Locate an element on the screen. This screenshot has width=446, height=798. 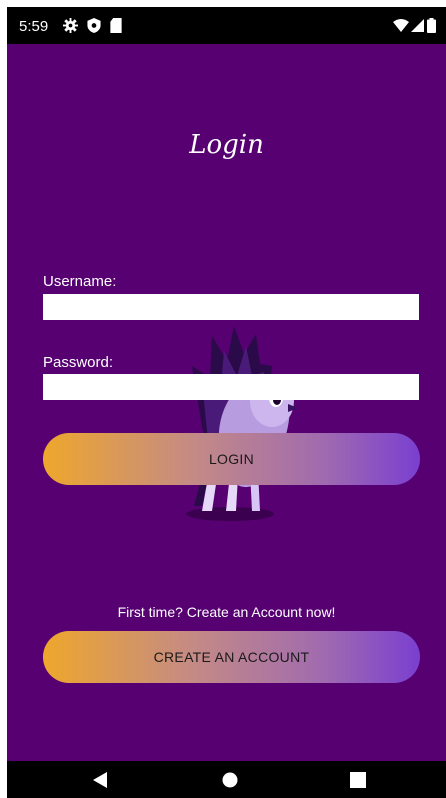
login-button-label: LOGIN is located at coordinates (231, 459).